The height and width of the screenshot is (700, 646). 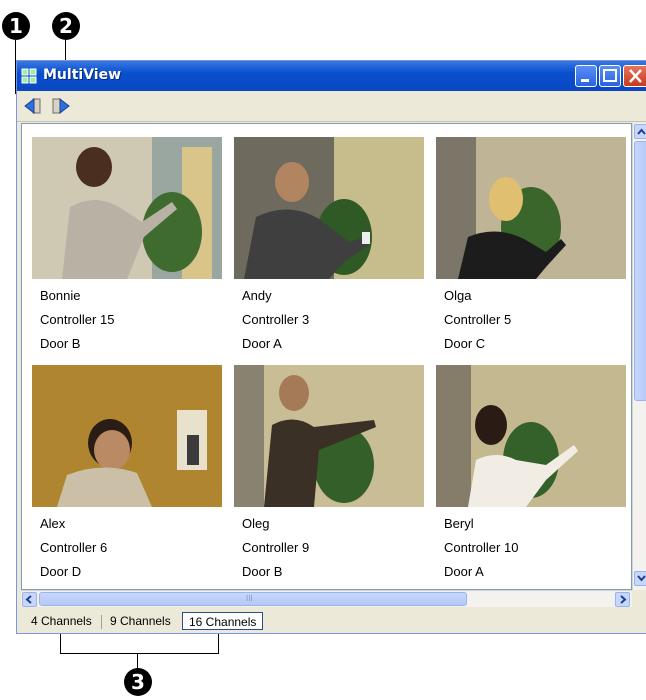 I want to click on vertical-scroll-thumb, so click(x=640, y=271).